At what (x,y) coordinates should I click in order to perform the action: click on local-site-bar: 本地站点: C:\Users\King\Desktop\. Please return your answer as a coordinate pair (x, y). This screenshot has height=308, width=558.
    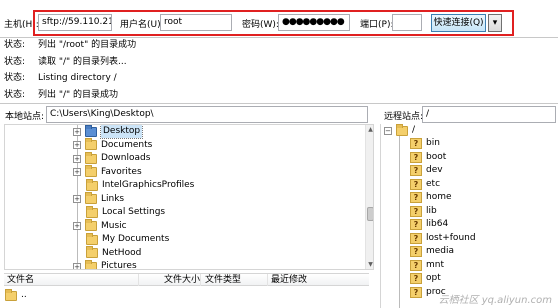
    Looking at the image, I should click on (189, 114).